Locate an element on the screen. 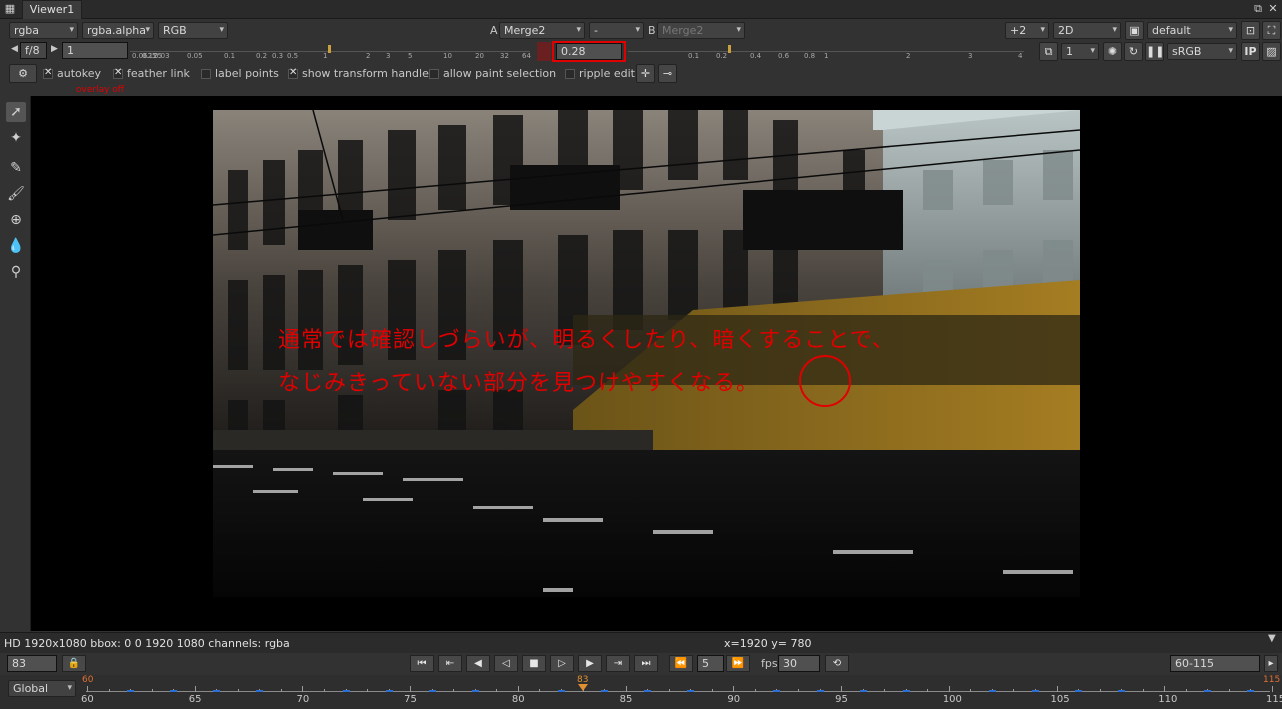 Image resolution: width=1282 pixels, height=709 pixels. display-channel-dropdown: RGB is located at coordinates (193, 30).